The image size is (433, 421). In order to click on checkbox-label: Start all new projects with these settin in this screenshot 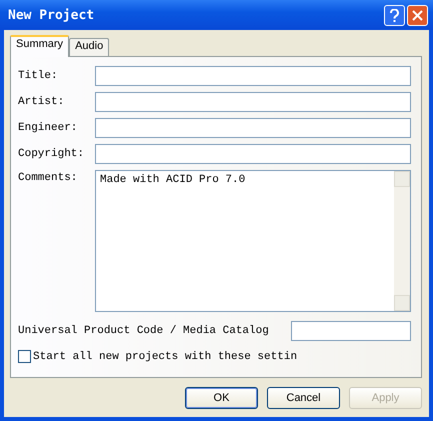, I will do `click(165, 356)`.